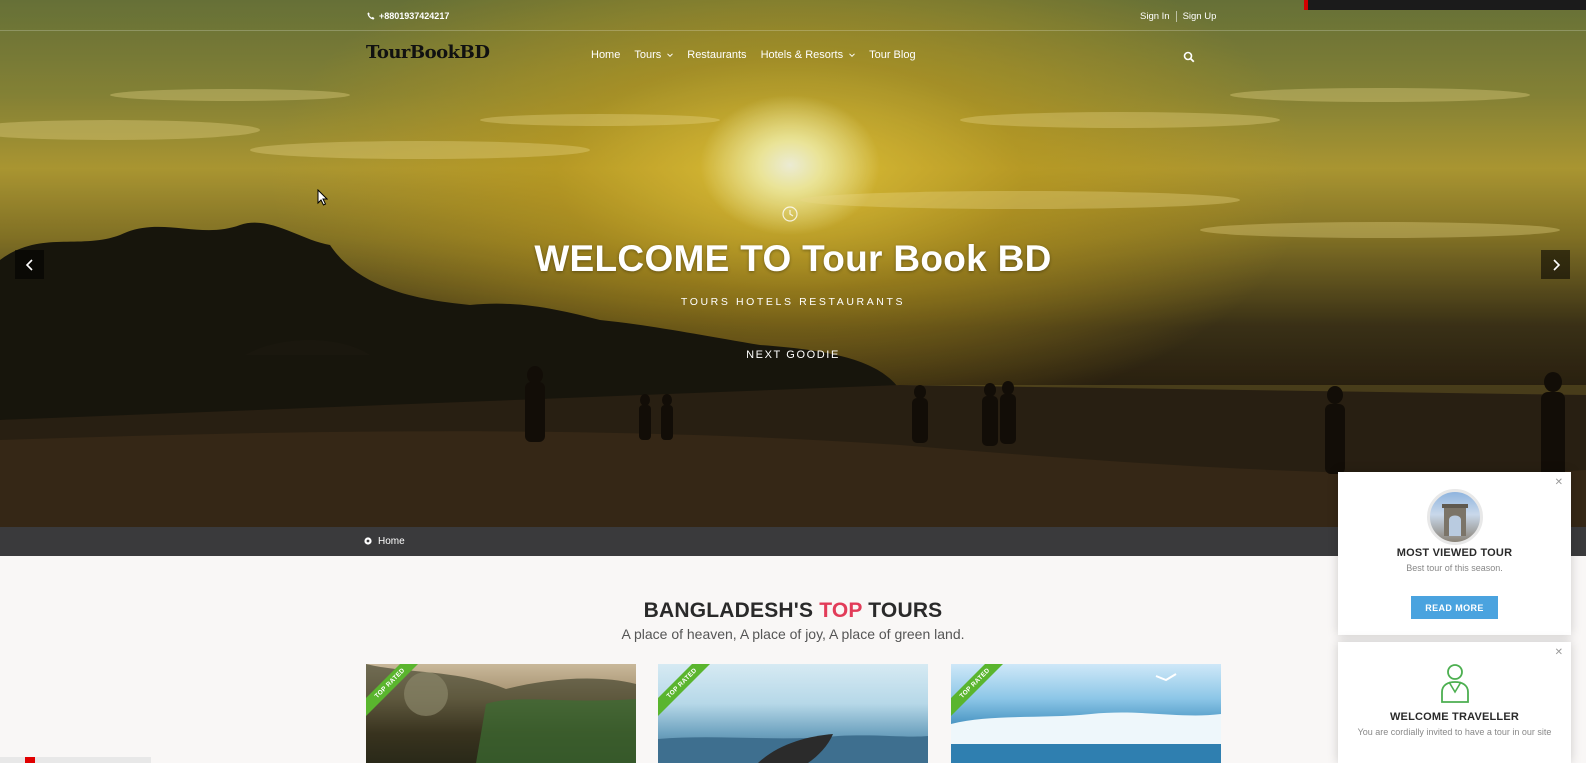  I want to click on search-icon, so click(1189, 57).